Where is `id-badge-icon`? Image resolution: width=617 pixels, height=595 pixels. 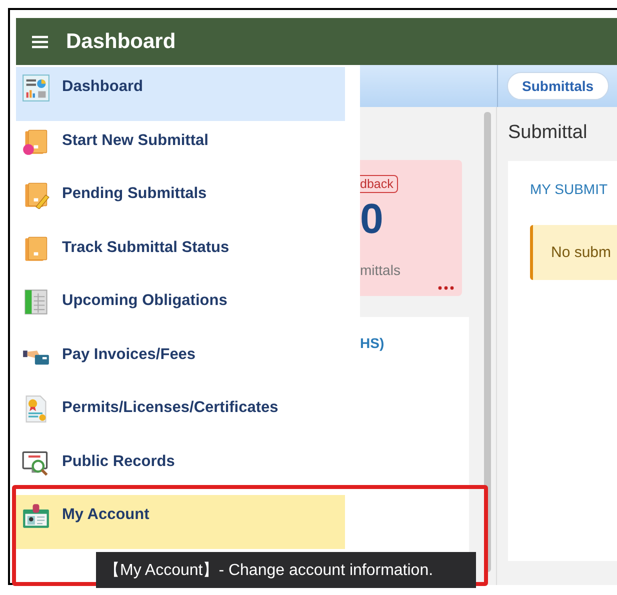 id-badge-icon is located at coordinates (36, 516).